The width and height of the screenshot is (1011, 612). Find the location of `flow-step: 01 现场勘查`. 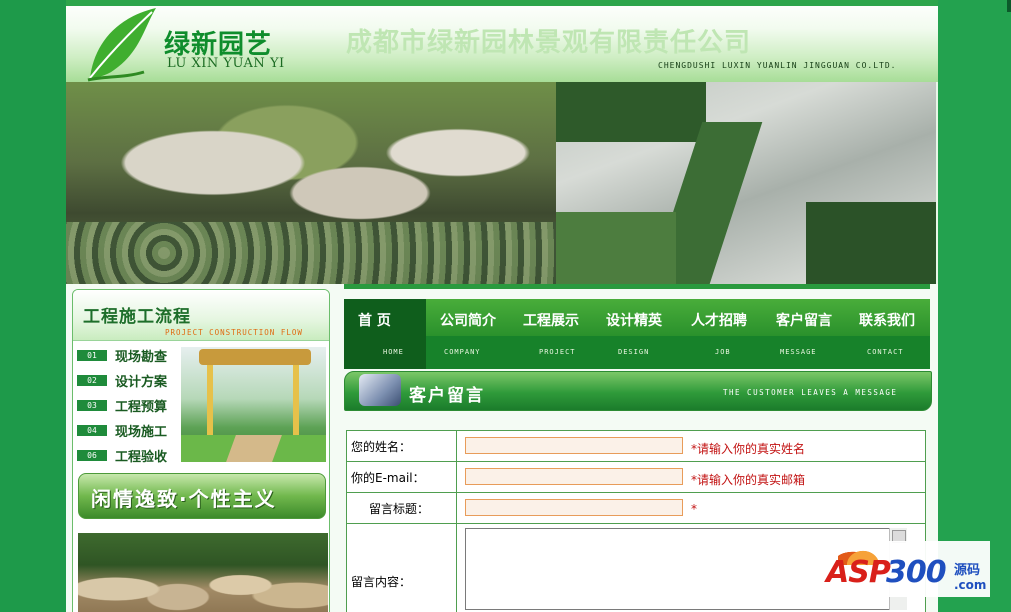

flow-step: 01 现场勘查 is located at coordinates (127, 358).